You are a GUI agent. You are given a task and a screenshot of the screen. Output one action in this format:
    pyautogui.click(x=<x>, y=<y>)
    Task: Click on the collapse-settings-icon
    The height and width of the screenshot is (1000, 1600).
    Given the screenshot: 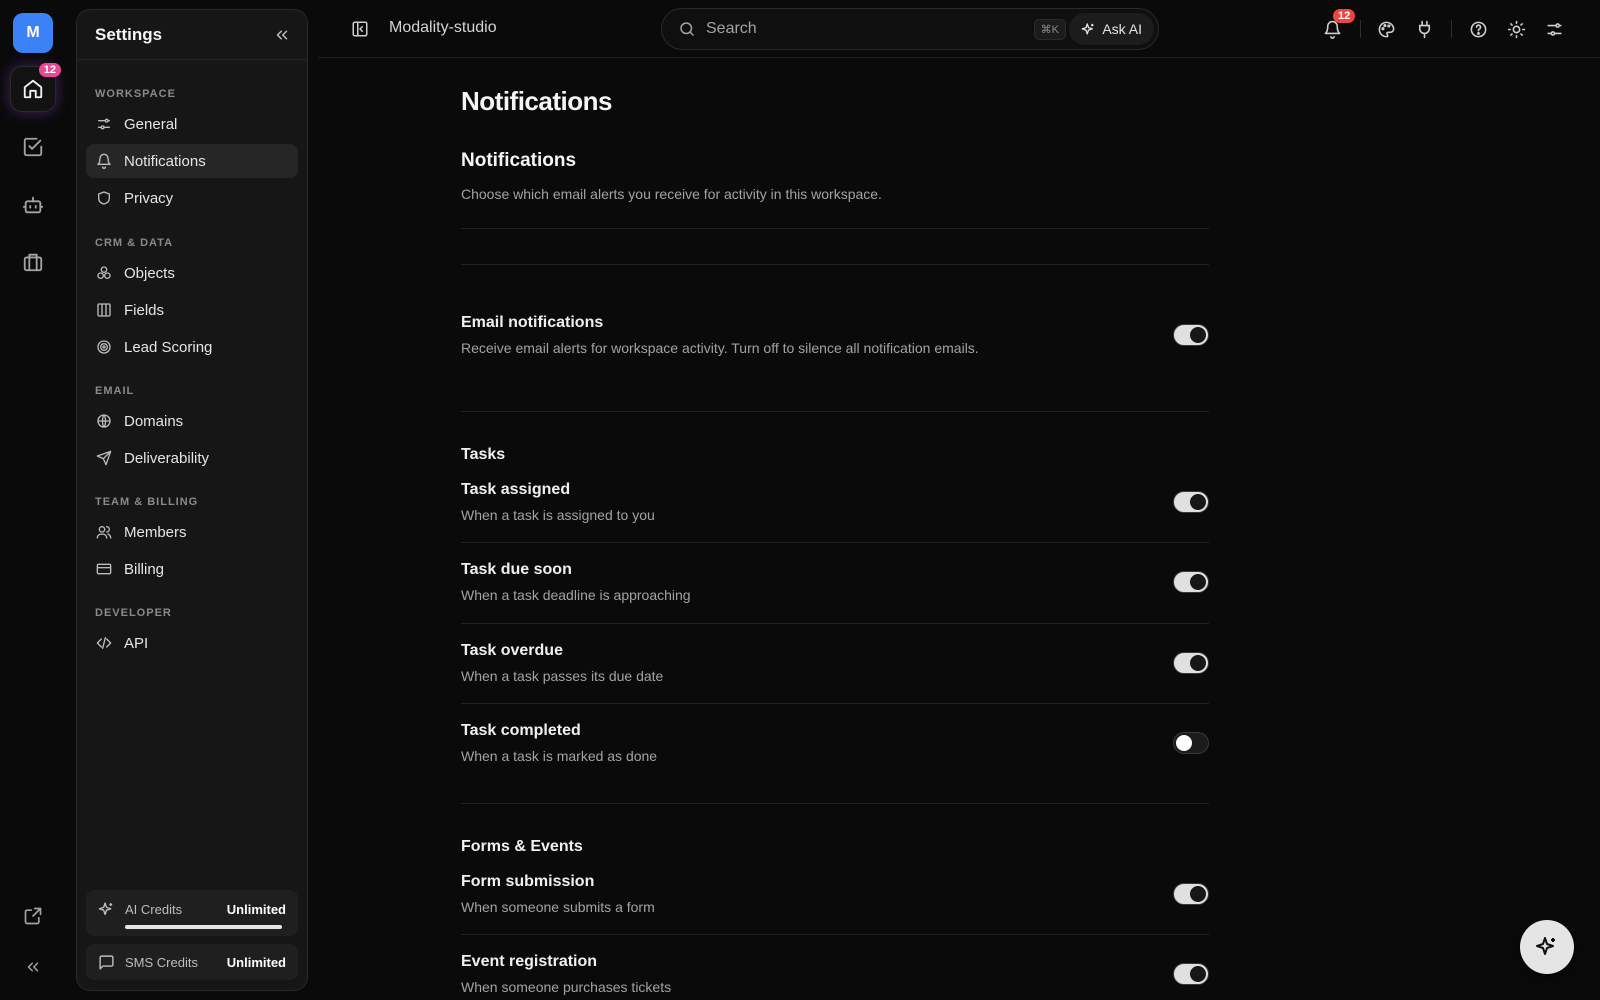 What is the action you would take?
    pyautogui.click(x=282, y=35)
    